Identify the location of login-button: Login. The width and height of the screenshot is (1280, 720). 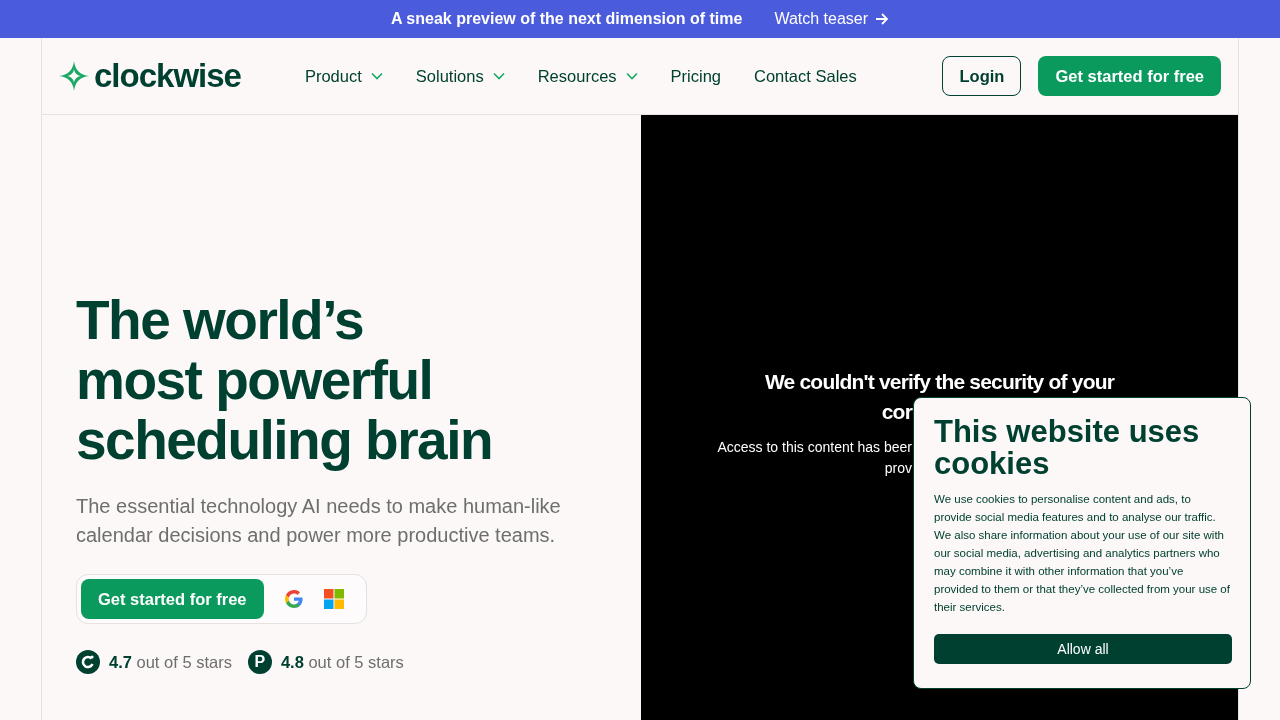
(982, 76).